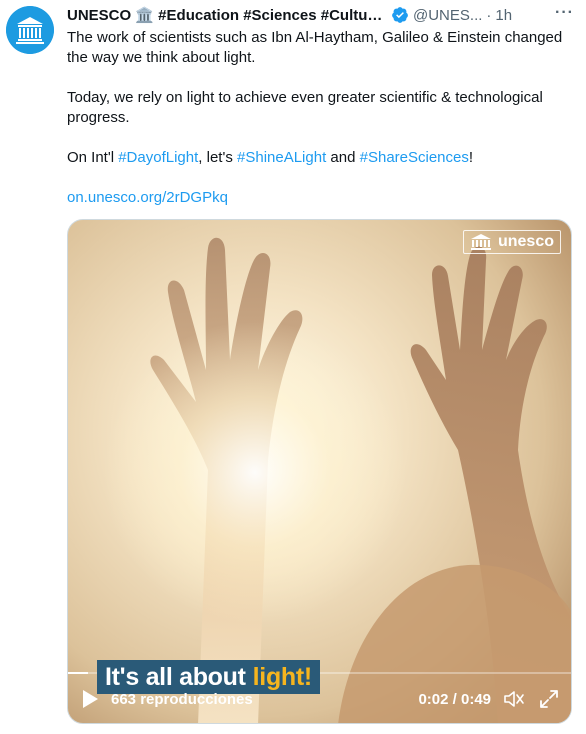 The width and height of the screenshot is (586, 734). I want to click on hashtag-dayoflight: #DayofLight, so click(158, 157).